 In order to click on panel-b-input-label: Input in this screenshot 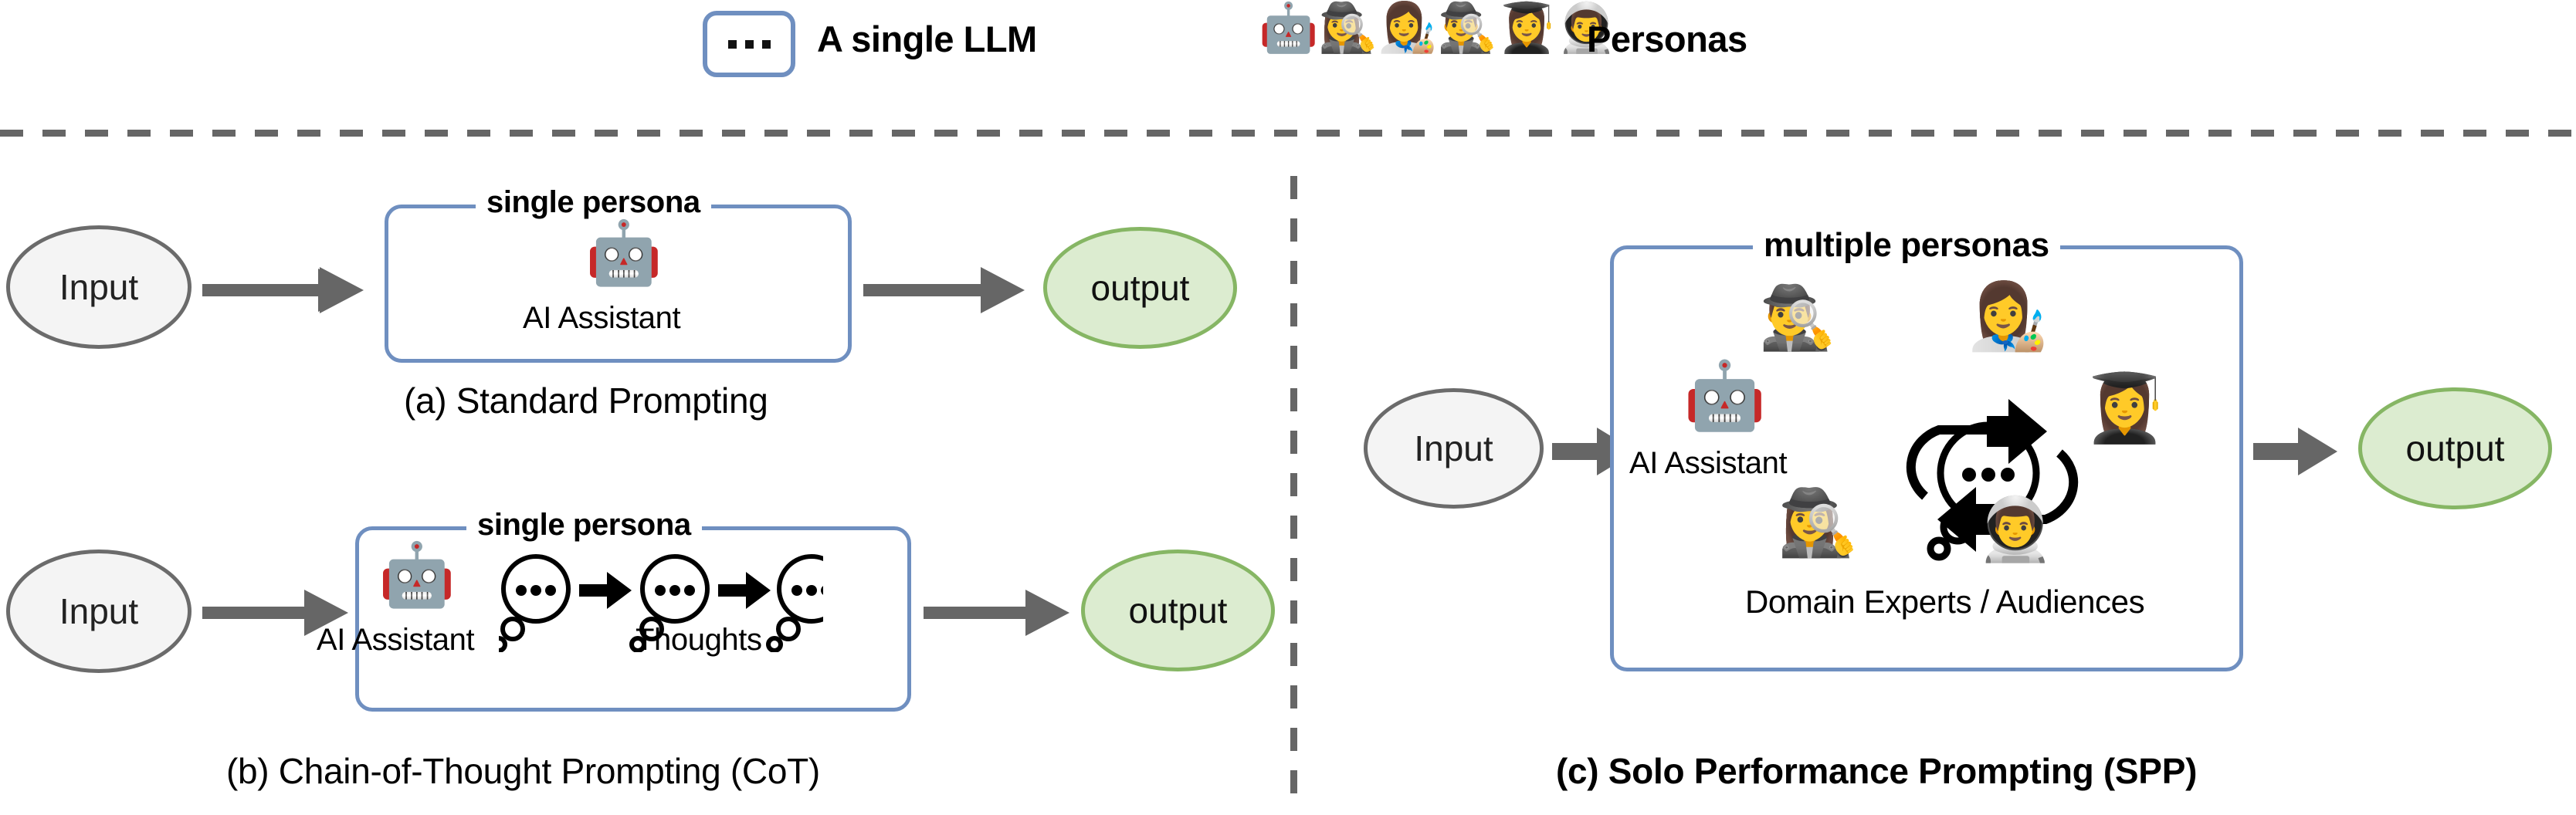, I will do `click(99, 611)`.